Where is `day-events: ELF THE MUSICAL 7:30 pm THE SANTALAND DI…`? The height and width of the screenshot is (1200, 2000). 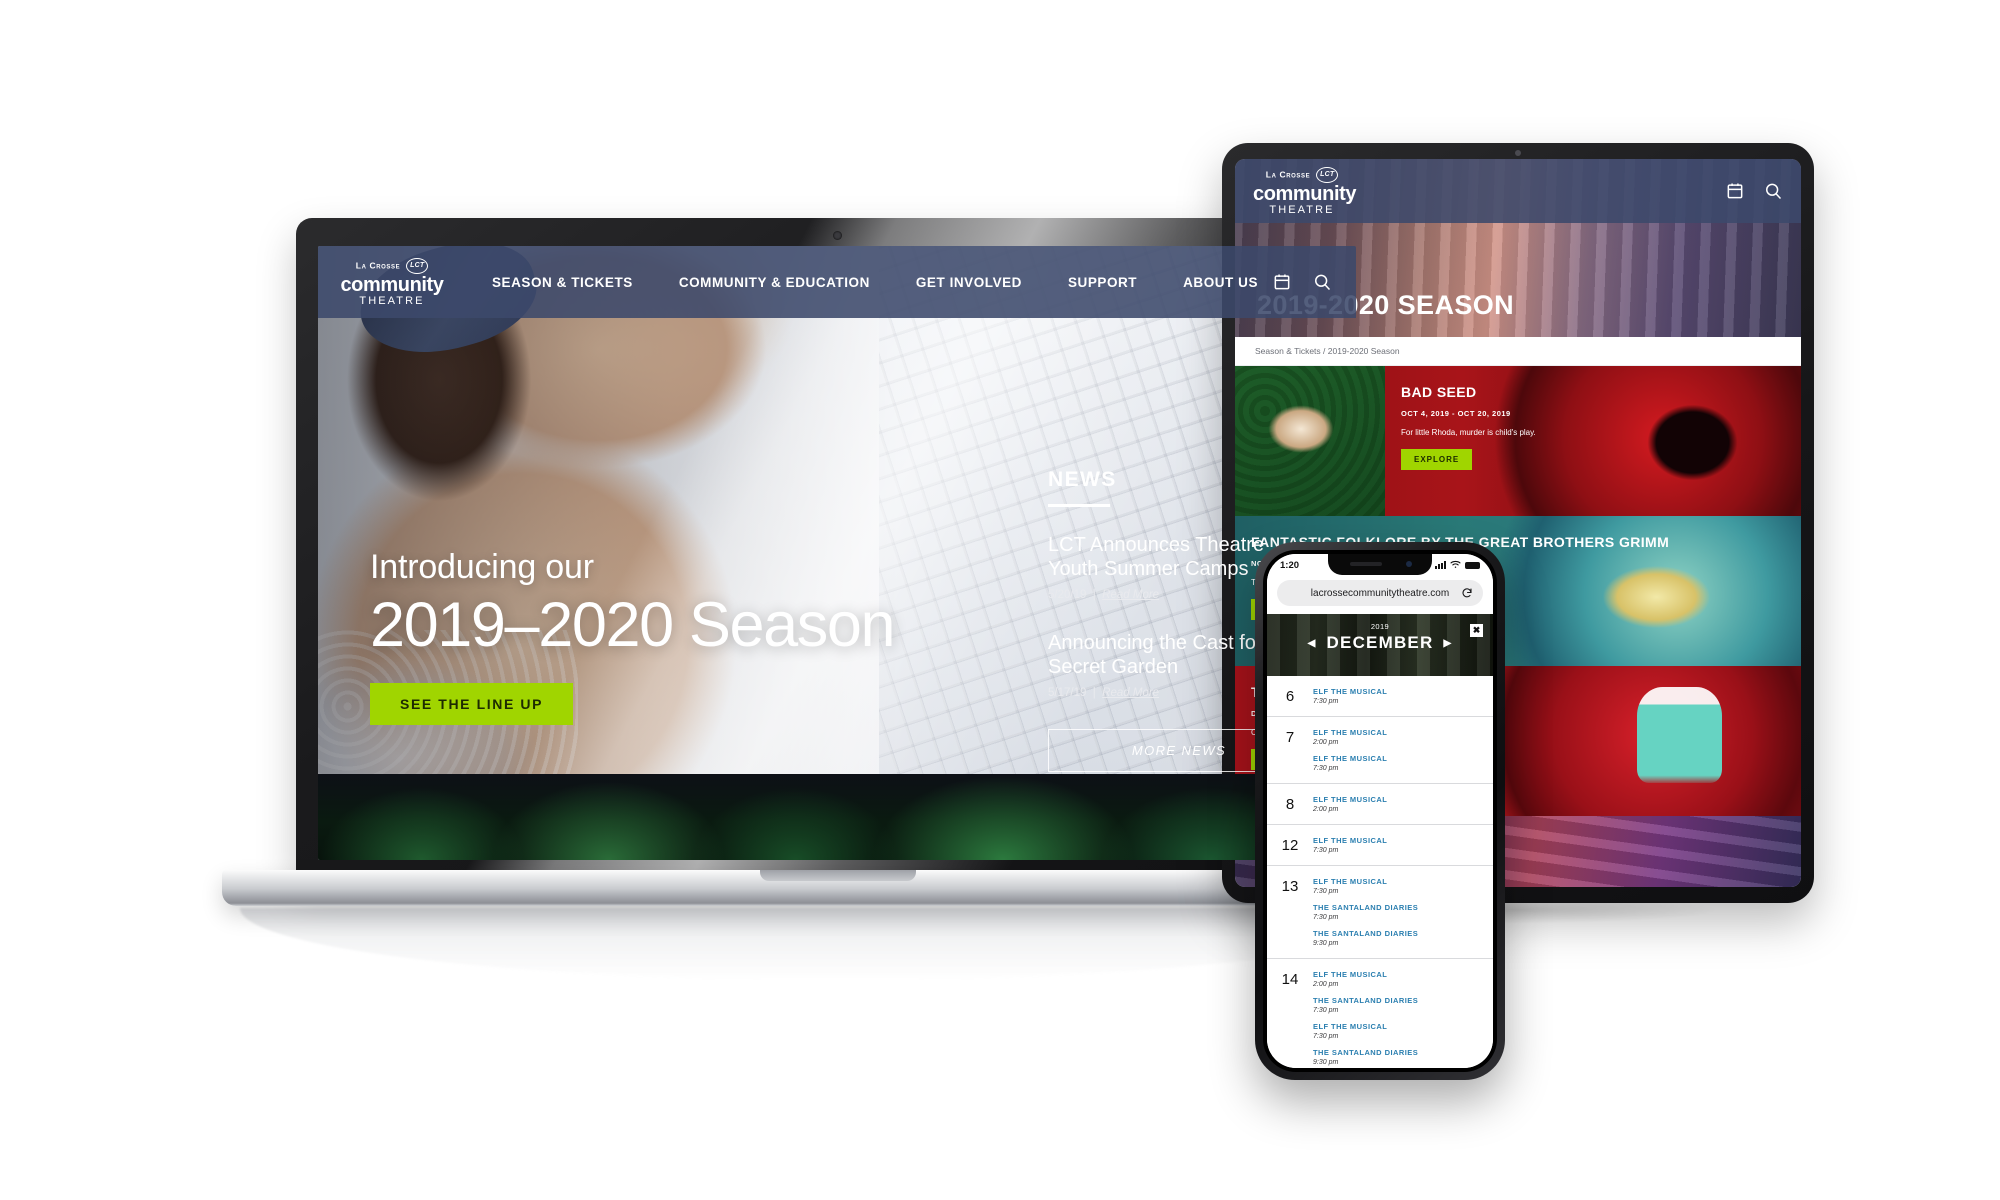
day-events: ELF THE MUSICAL 7:30 pm THE SANTALAND DI… is located at coordinates (1403, 912).